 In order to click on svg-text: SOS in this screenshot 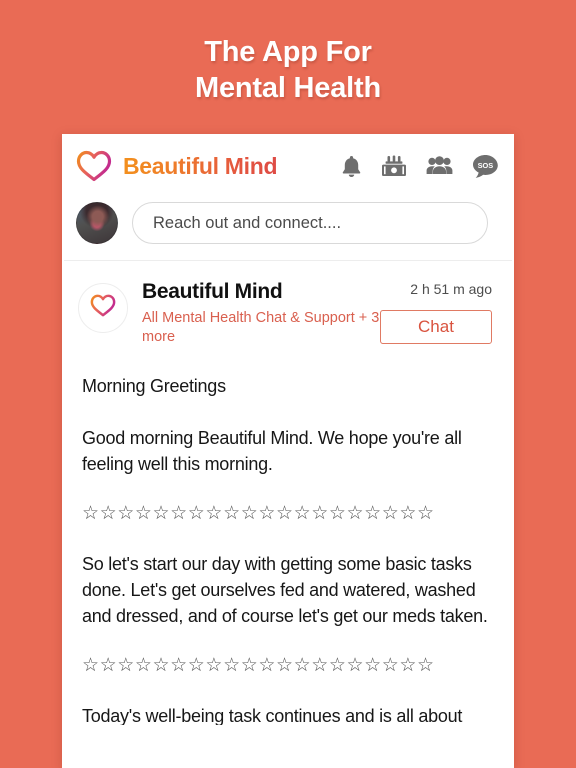, I will do `click(486, 165)`.